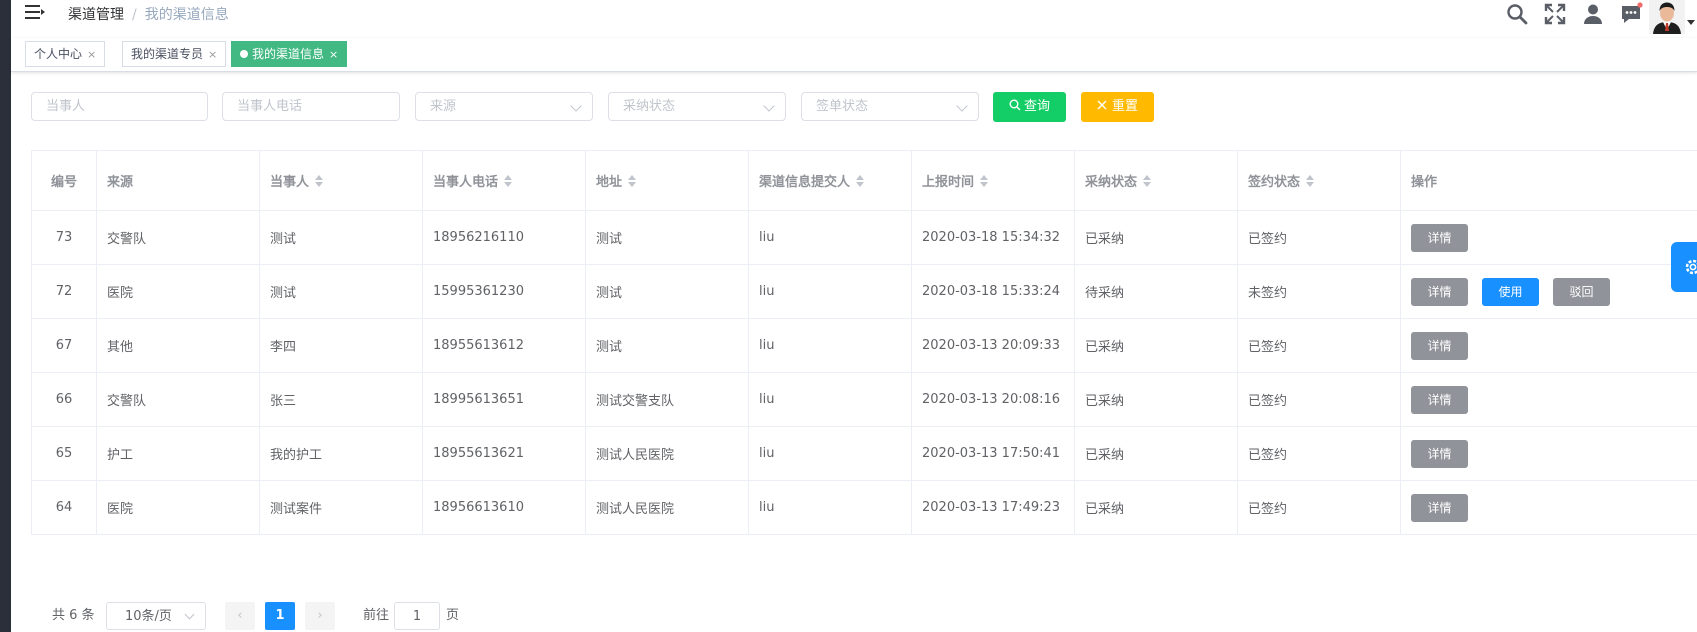  What do you see at coordinates (667, 507) in the screenshot?
I see `cell-address: 测试人民医院` at bounding box center [667, 507].